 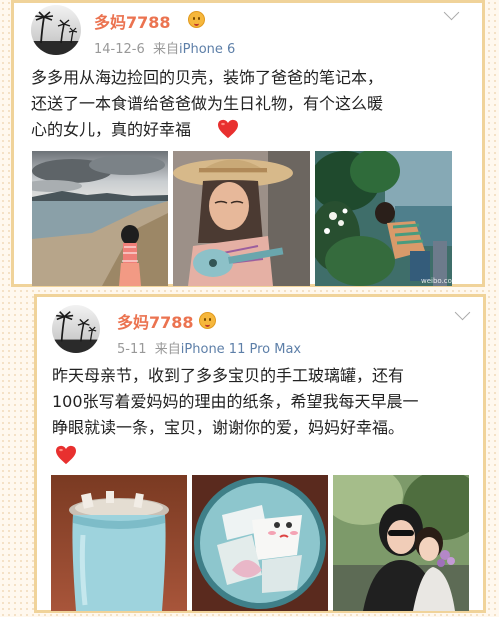 What do you see at coordinates (100, 218) in the screenshot?
I see `beach-photo` at bounding box center [100, 218].